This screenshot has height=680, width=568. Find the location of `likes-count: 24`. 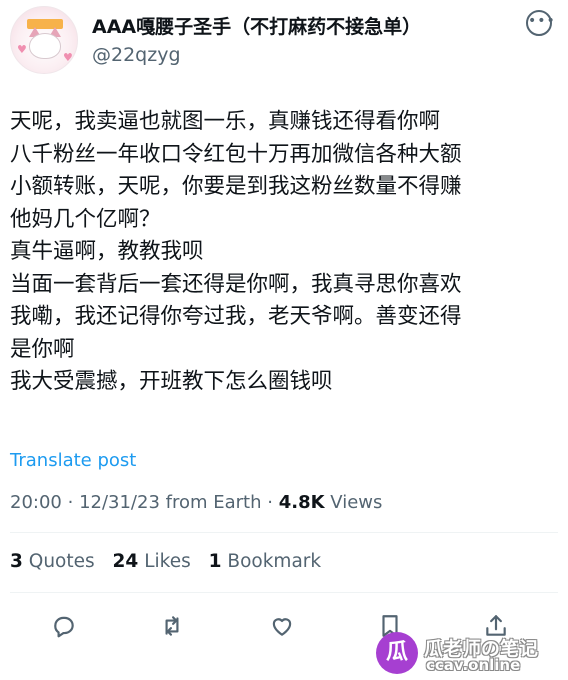

likes-count: 24 is located at coordinates (125, 561).